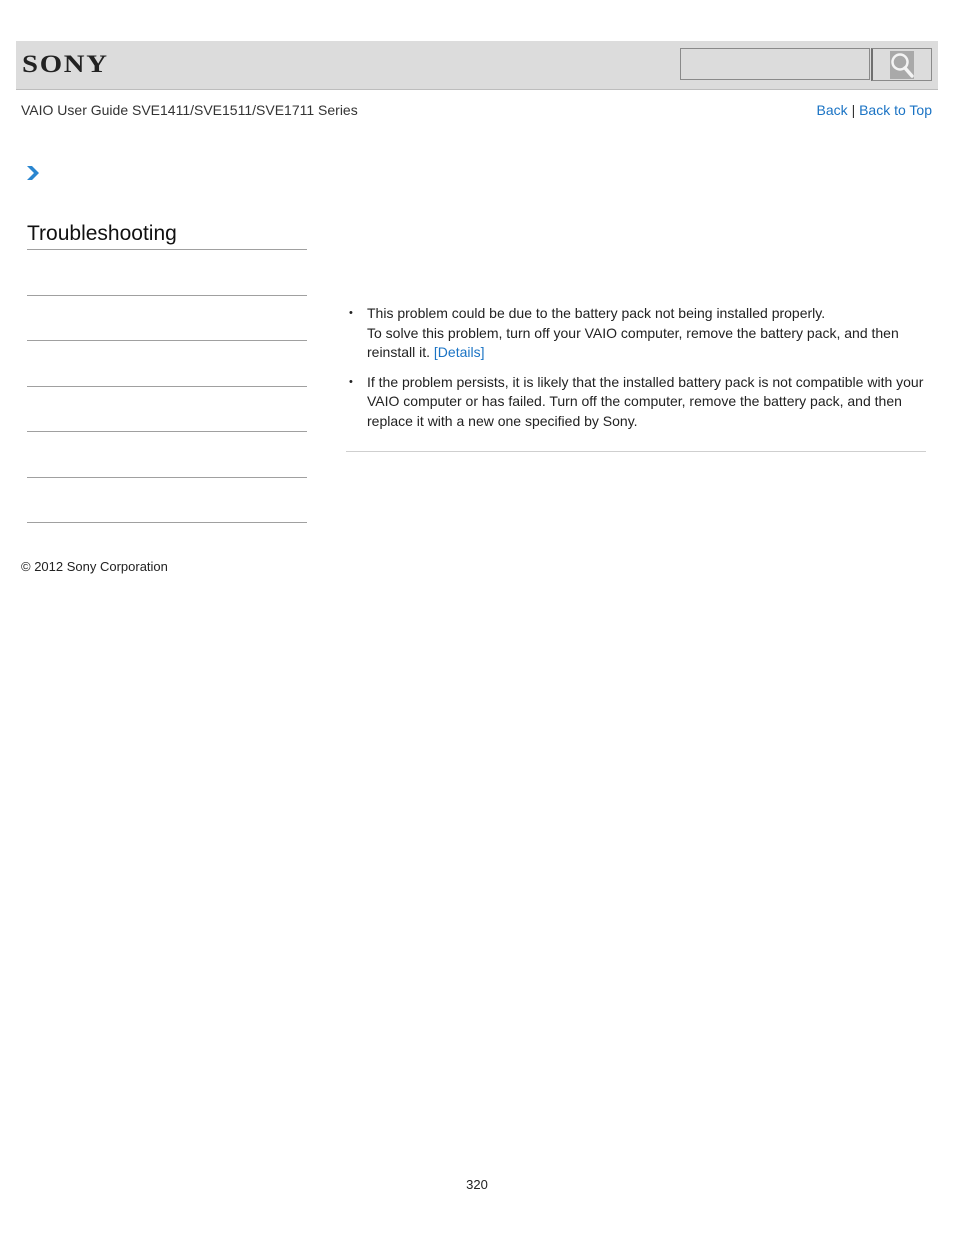 This screenshot has height=1235, width=954. Describe the element at coordinates (477, 1184) in the screenshot. I see `page-number: 320` at that location.